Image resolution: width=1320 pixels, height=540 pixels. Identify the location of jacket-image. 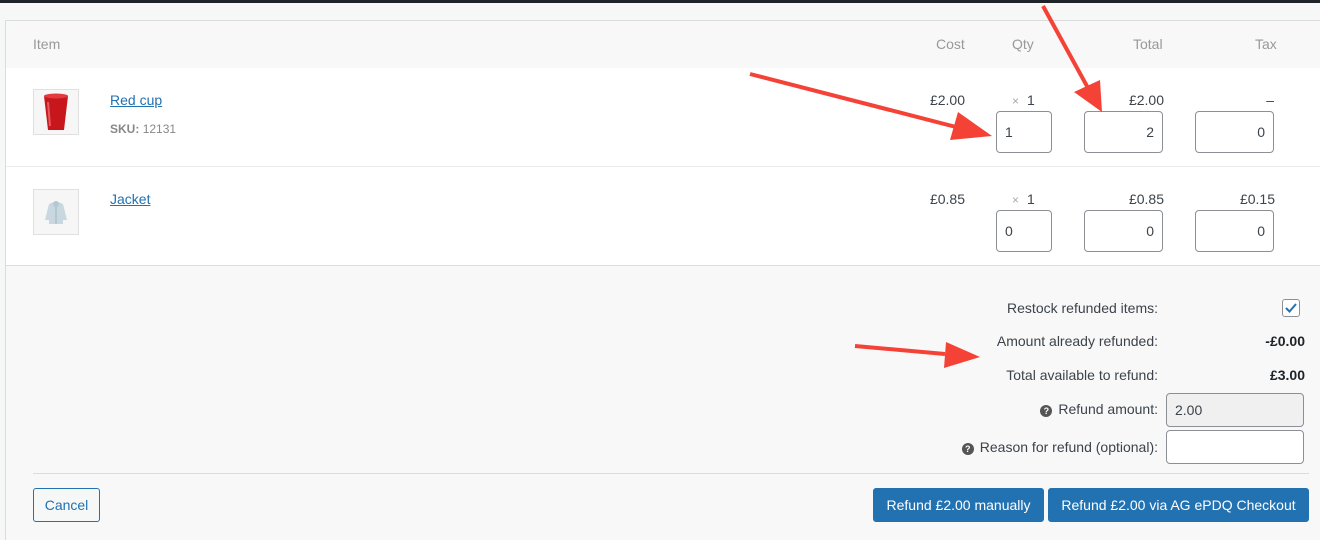
(56, 212).